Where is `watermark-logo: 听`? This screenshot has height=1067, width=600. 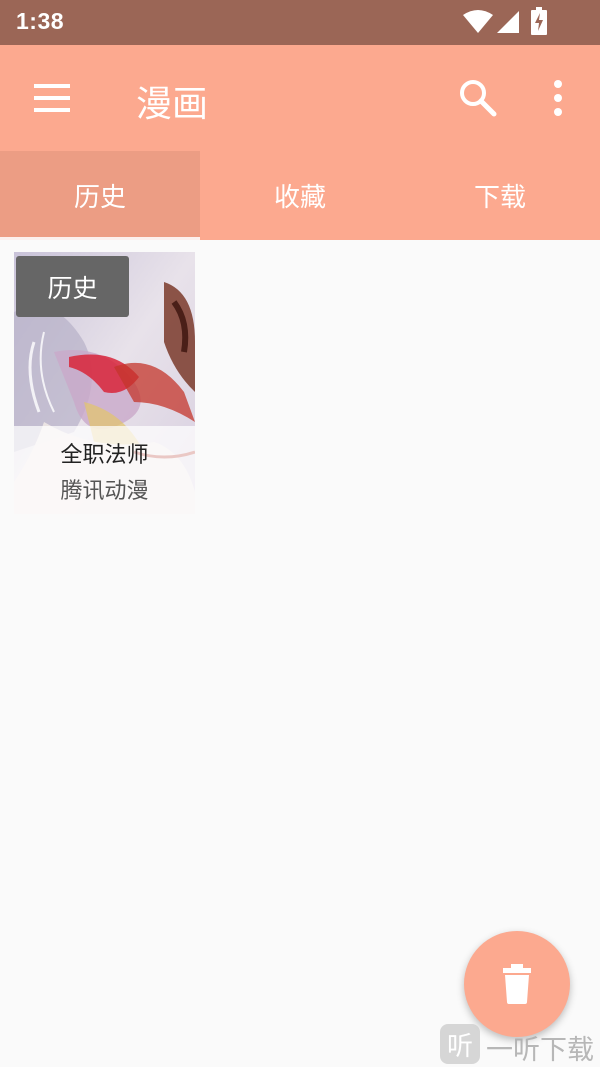
watermark-logo: 听 is located at coordinates (460, 1044).